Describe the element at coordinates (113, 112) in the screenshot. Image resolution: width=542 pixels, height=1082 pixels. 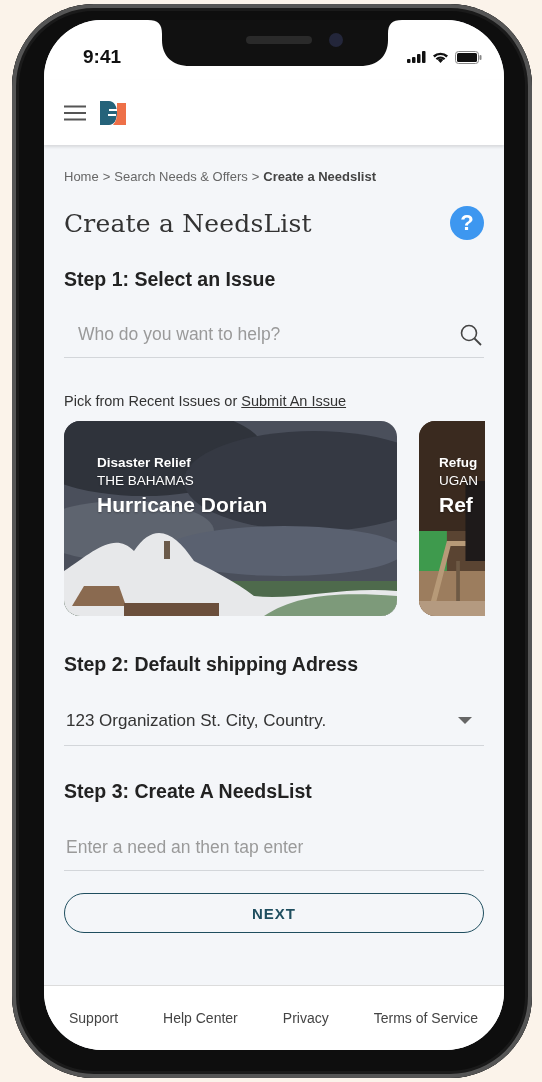
I see `logo-icon` at that location.